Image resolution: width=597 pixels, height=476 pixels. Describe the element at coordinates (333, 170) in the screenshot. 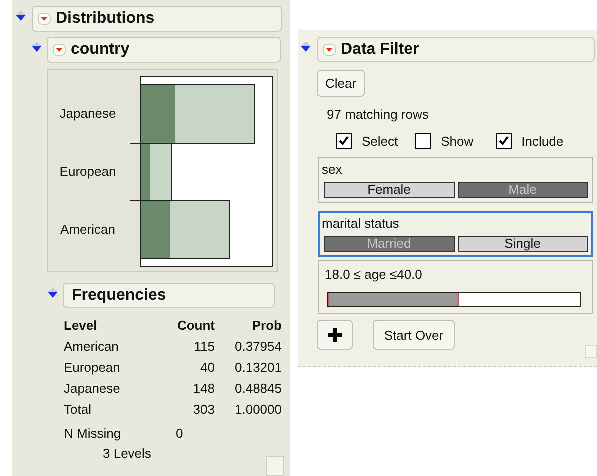

I see `filter-name: sex` at that location.